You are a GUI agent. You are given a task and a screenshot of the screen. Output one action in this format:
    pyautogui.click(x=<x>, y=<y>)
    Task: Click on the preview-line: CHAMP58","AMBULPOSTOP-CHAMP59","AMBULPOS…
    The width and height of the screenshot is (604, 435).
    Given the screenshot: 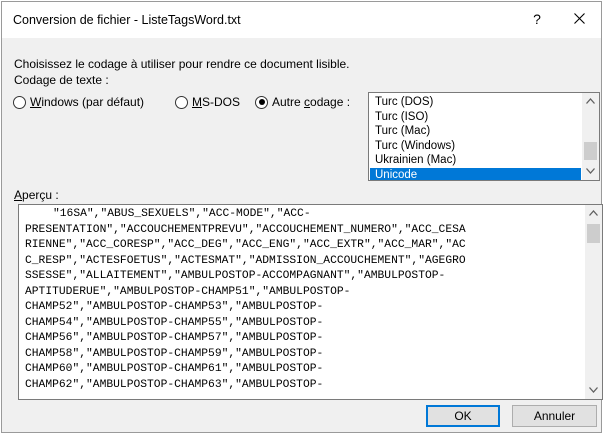 What is the action you would take?
    pyautogui.click(x=174, y=353)
    